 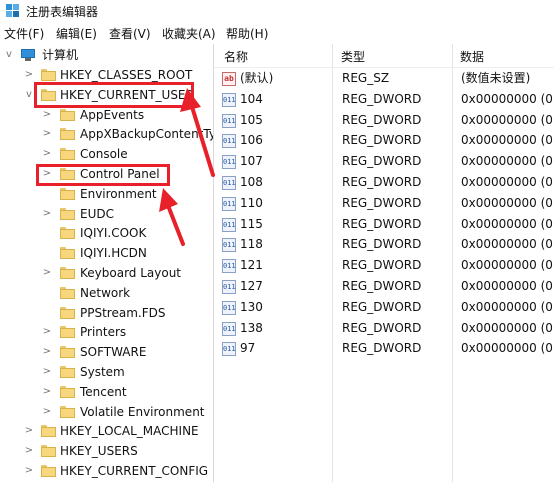 What do you see at coordinates (118, 193) in the screenshot?
I see `tree-node-label: Environment` at bounding box center [118, 193].